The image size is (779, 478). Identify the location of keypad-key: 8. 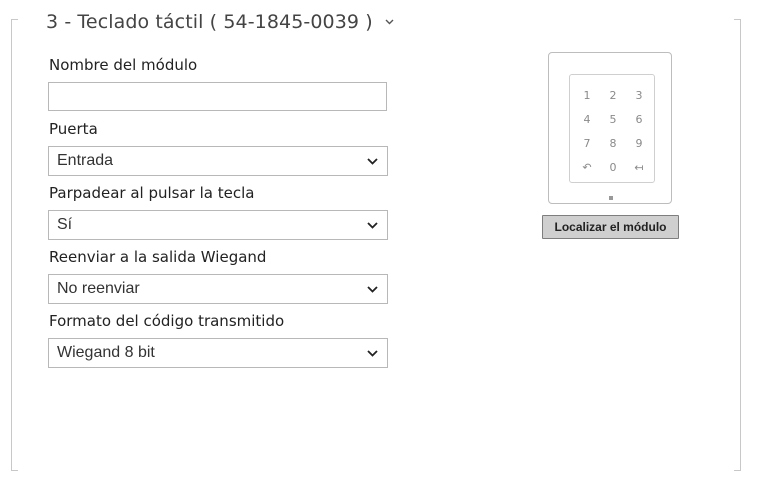
(613, 143).